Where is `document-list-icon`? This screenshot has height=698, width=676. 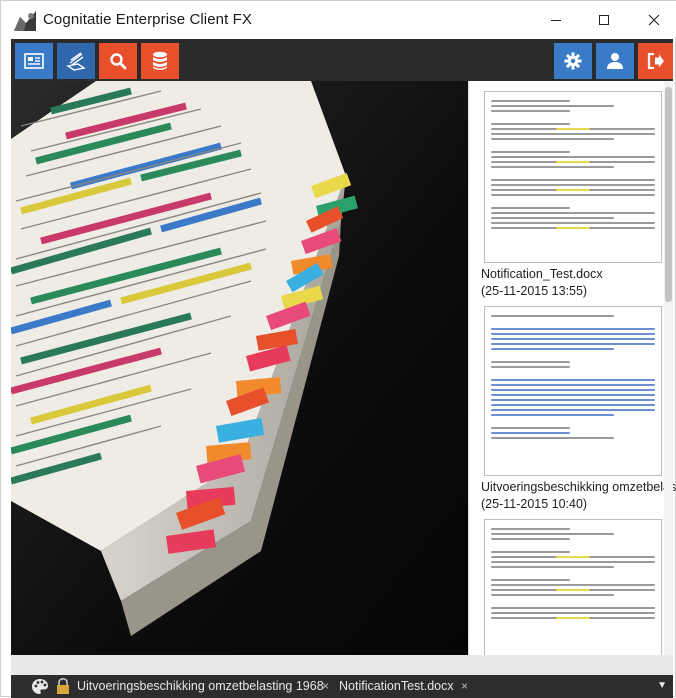 document-list-icon is located at coordinates (34, 61).